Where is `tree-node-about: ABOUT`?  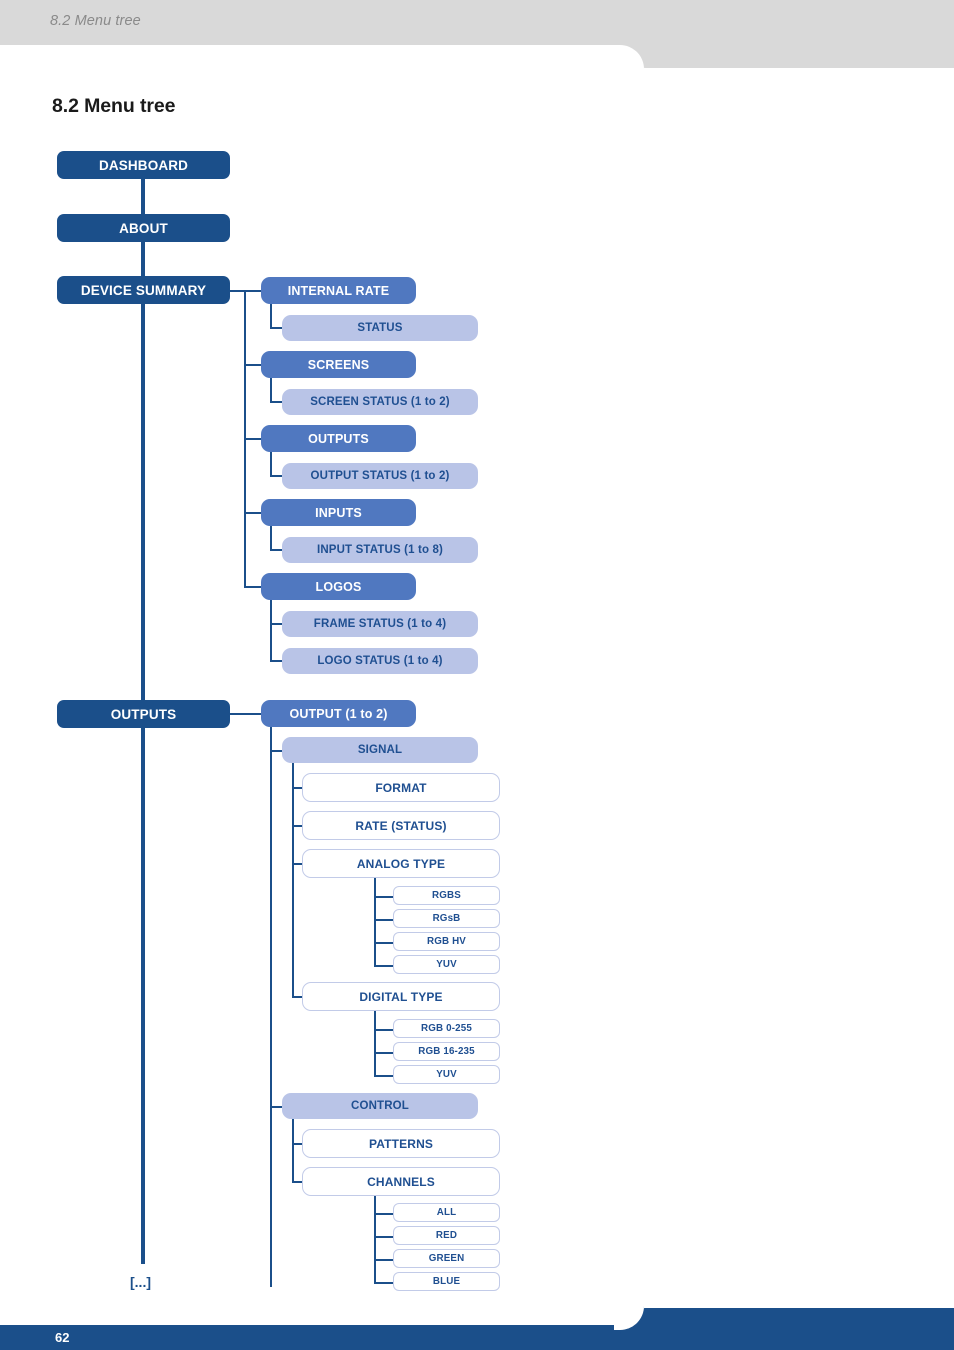 tree-node-about: ABOUT is located at coordinates (143, 228).